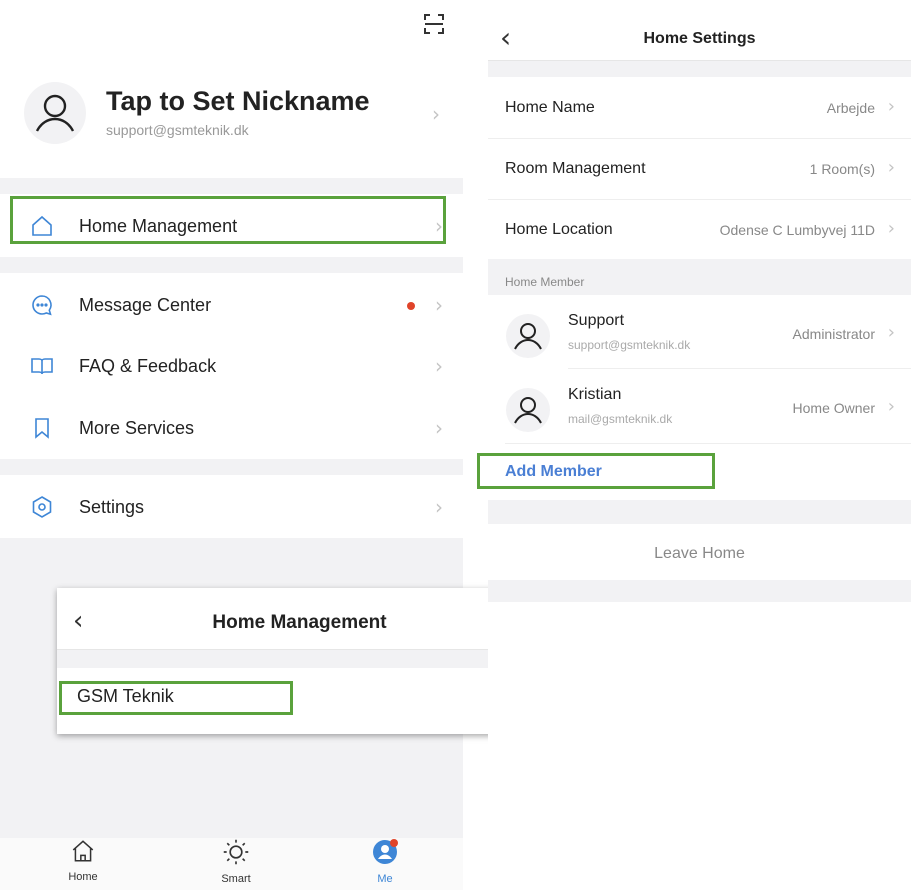 Image resolution: width=911 pixels, height=890 pixels. What do you see at coordinates (550, 107) in the screenshot?
I see `setting-key: Home Name` at bounding box center [550, 107].